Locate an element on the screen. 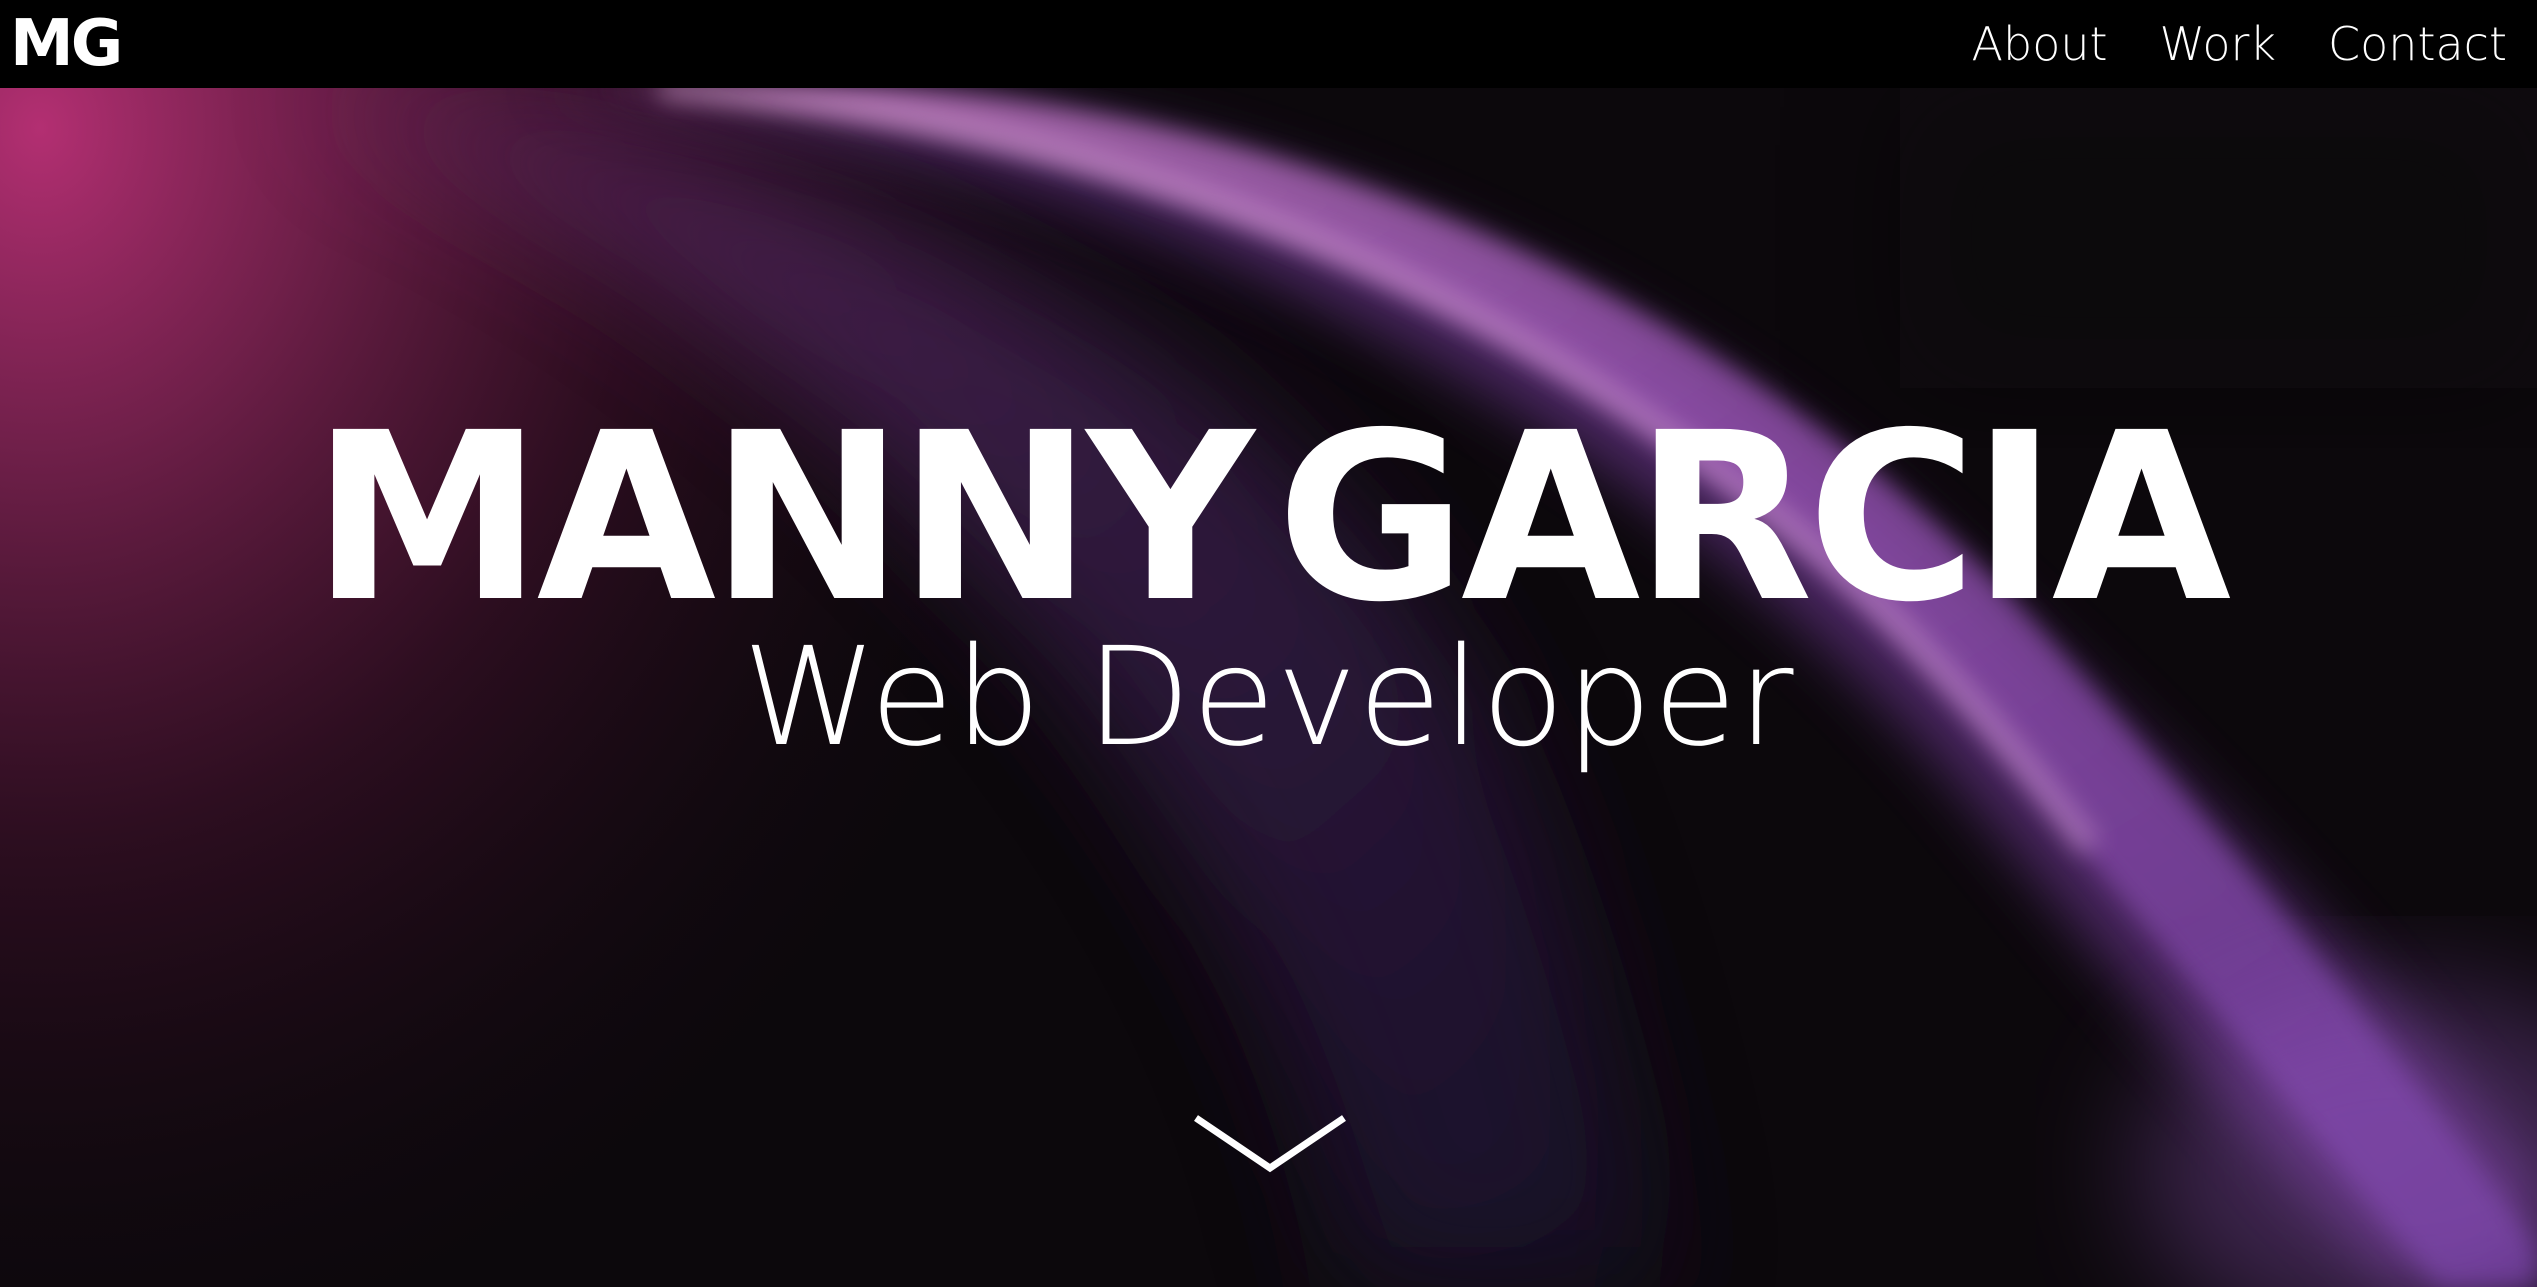 Image resolution: width=2537 pixels, height=1287 pixels. nav-links: About Work Contact is located at coordinates (2239, 44).